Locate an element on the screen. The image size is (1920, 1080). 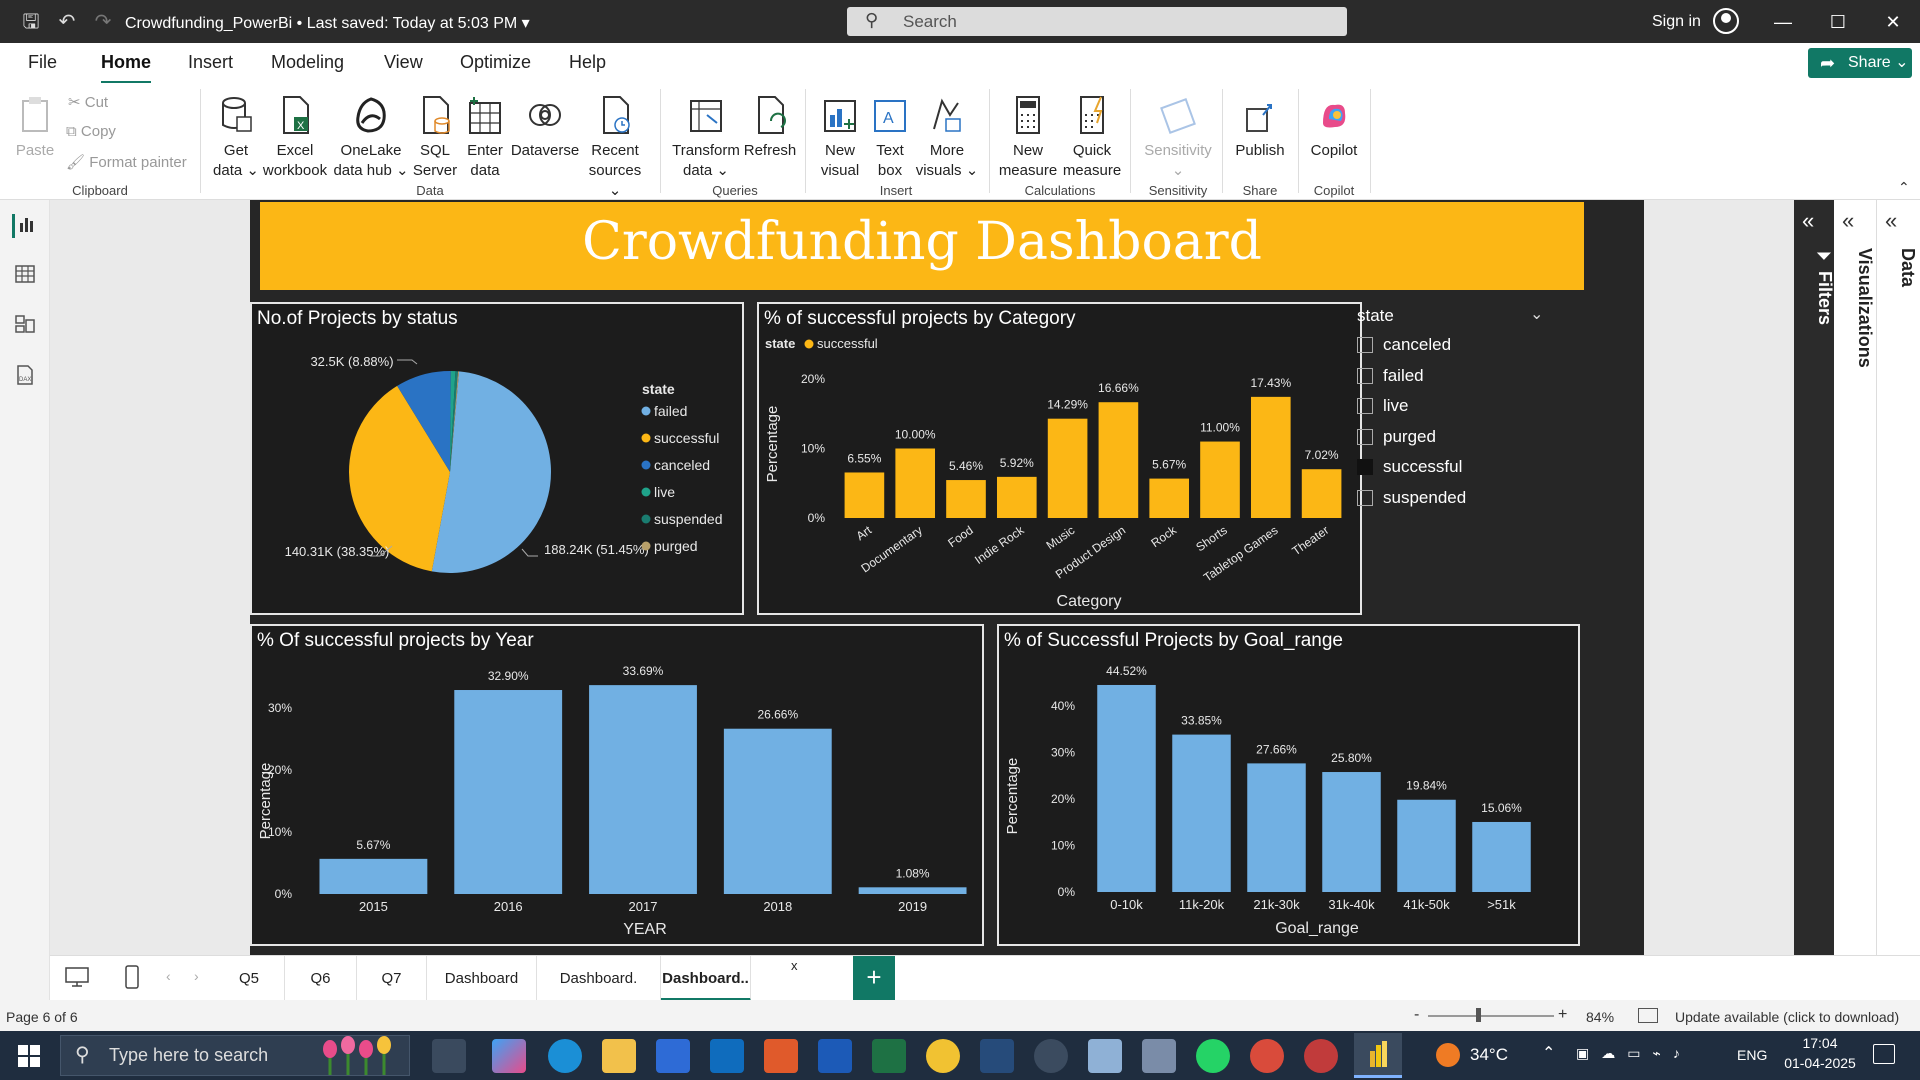
bar-31k-40k is located at coordinates (1351, 832).